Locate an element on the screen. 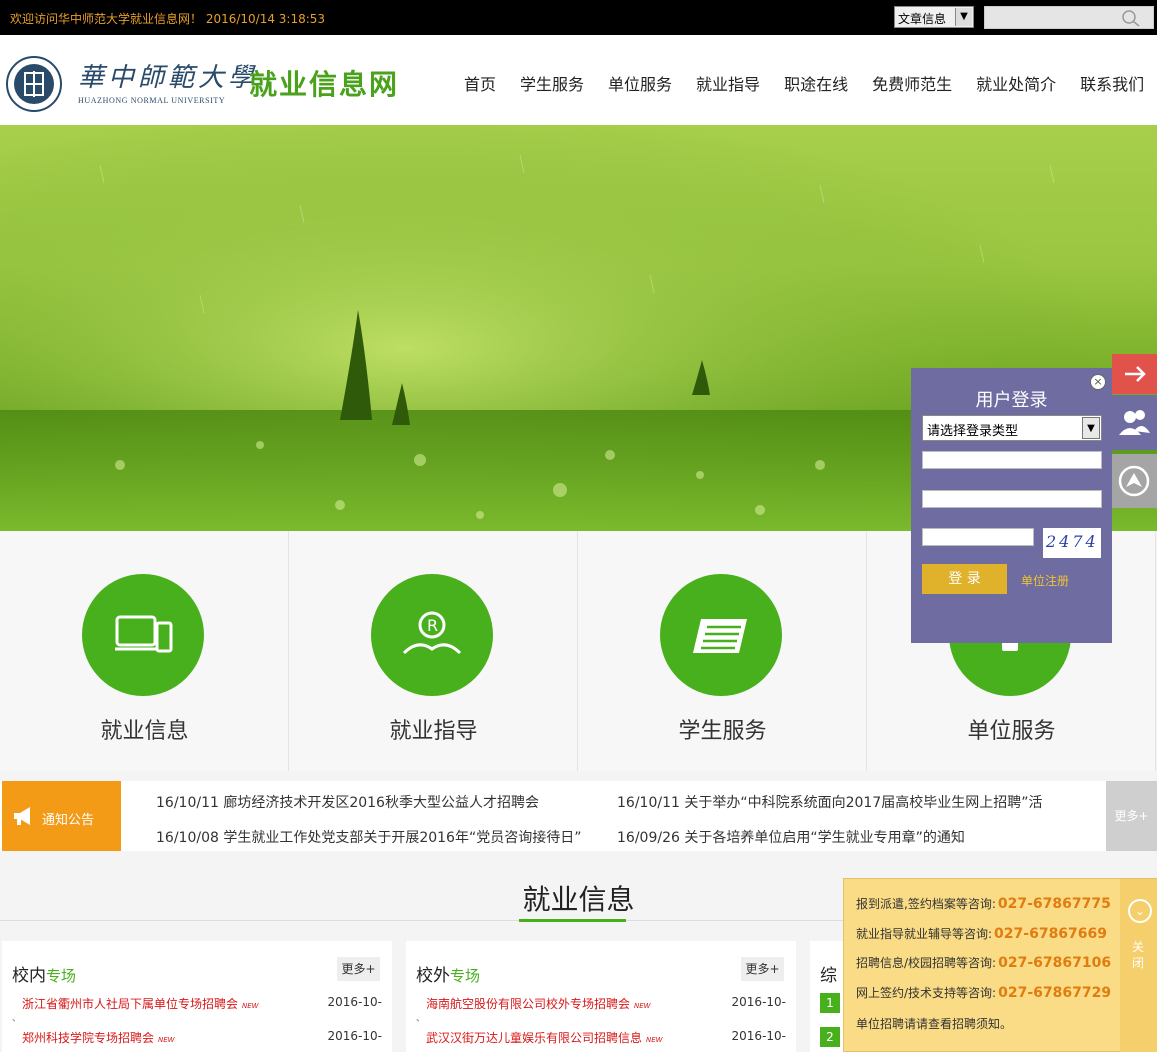  consult-line: 就业指导就业辅导等咨询: 027-67867669 is located at coordinates (981, 933).